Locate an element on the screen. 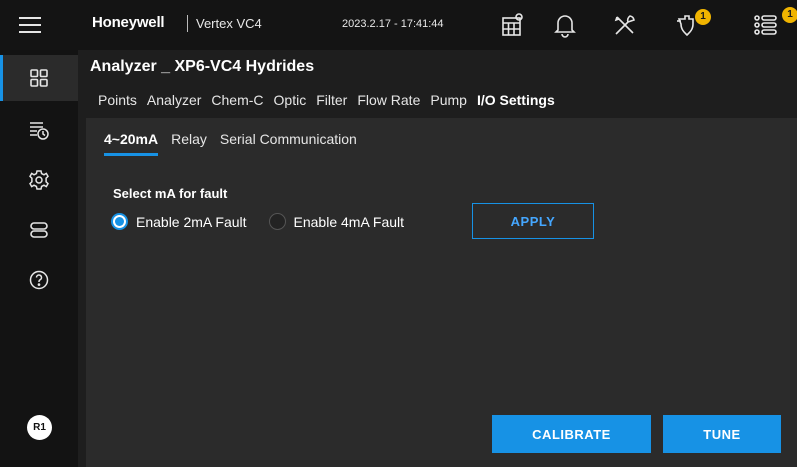 This screenshot has height=467, width=797. subtab-serial-communication: Serial Communication is located at coordinates (288, 139).